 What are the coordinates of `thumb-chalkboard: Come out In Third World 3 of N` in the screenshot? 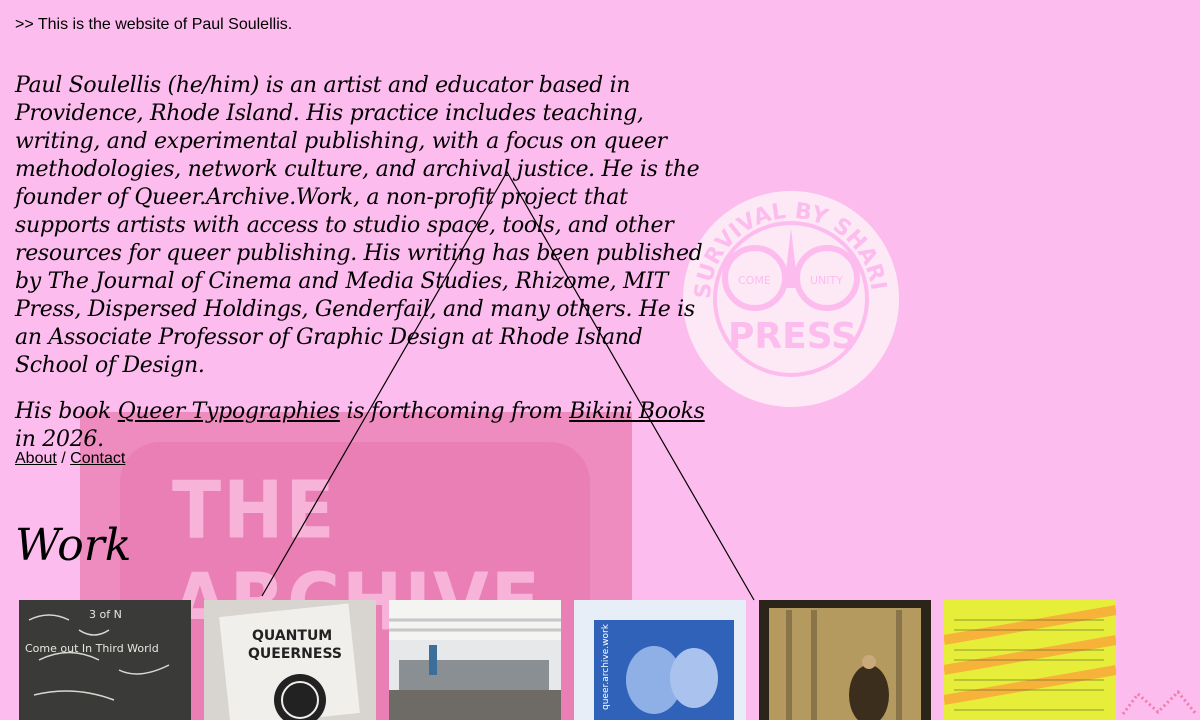 It's located at (105, 660).